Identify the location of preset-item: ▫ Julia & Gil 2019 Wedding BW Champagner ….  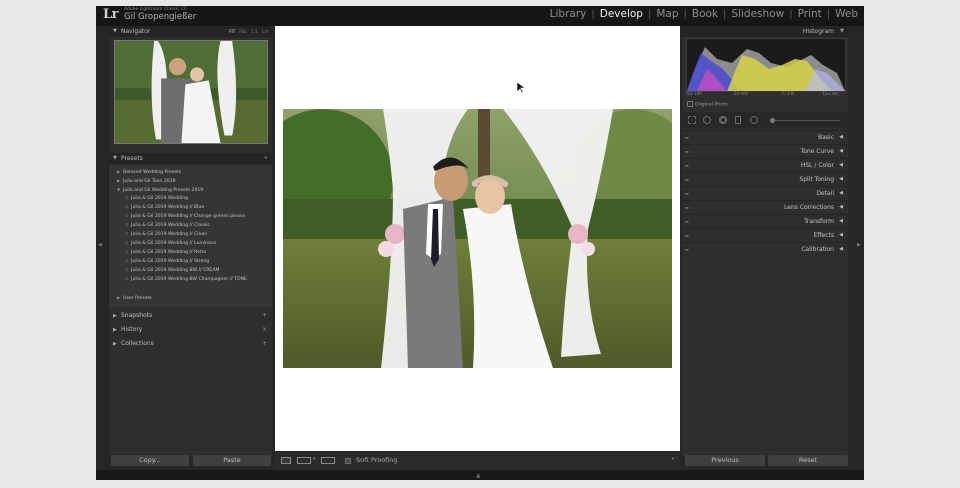
(186, 279).